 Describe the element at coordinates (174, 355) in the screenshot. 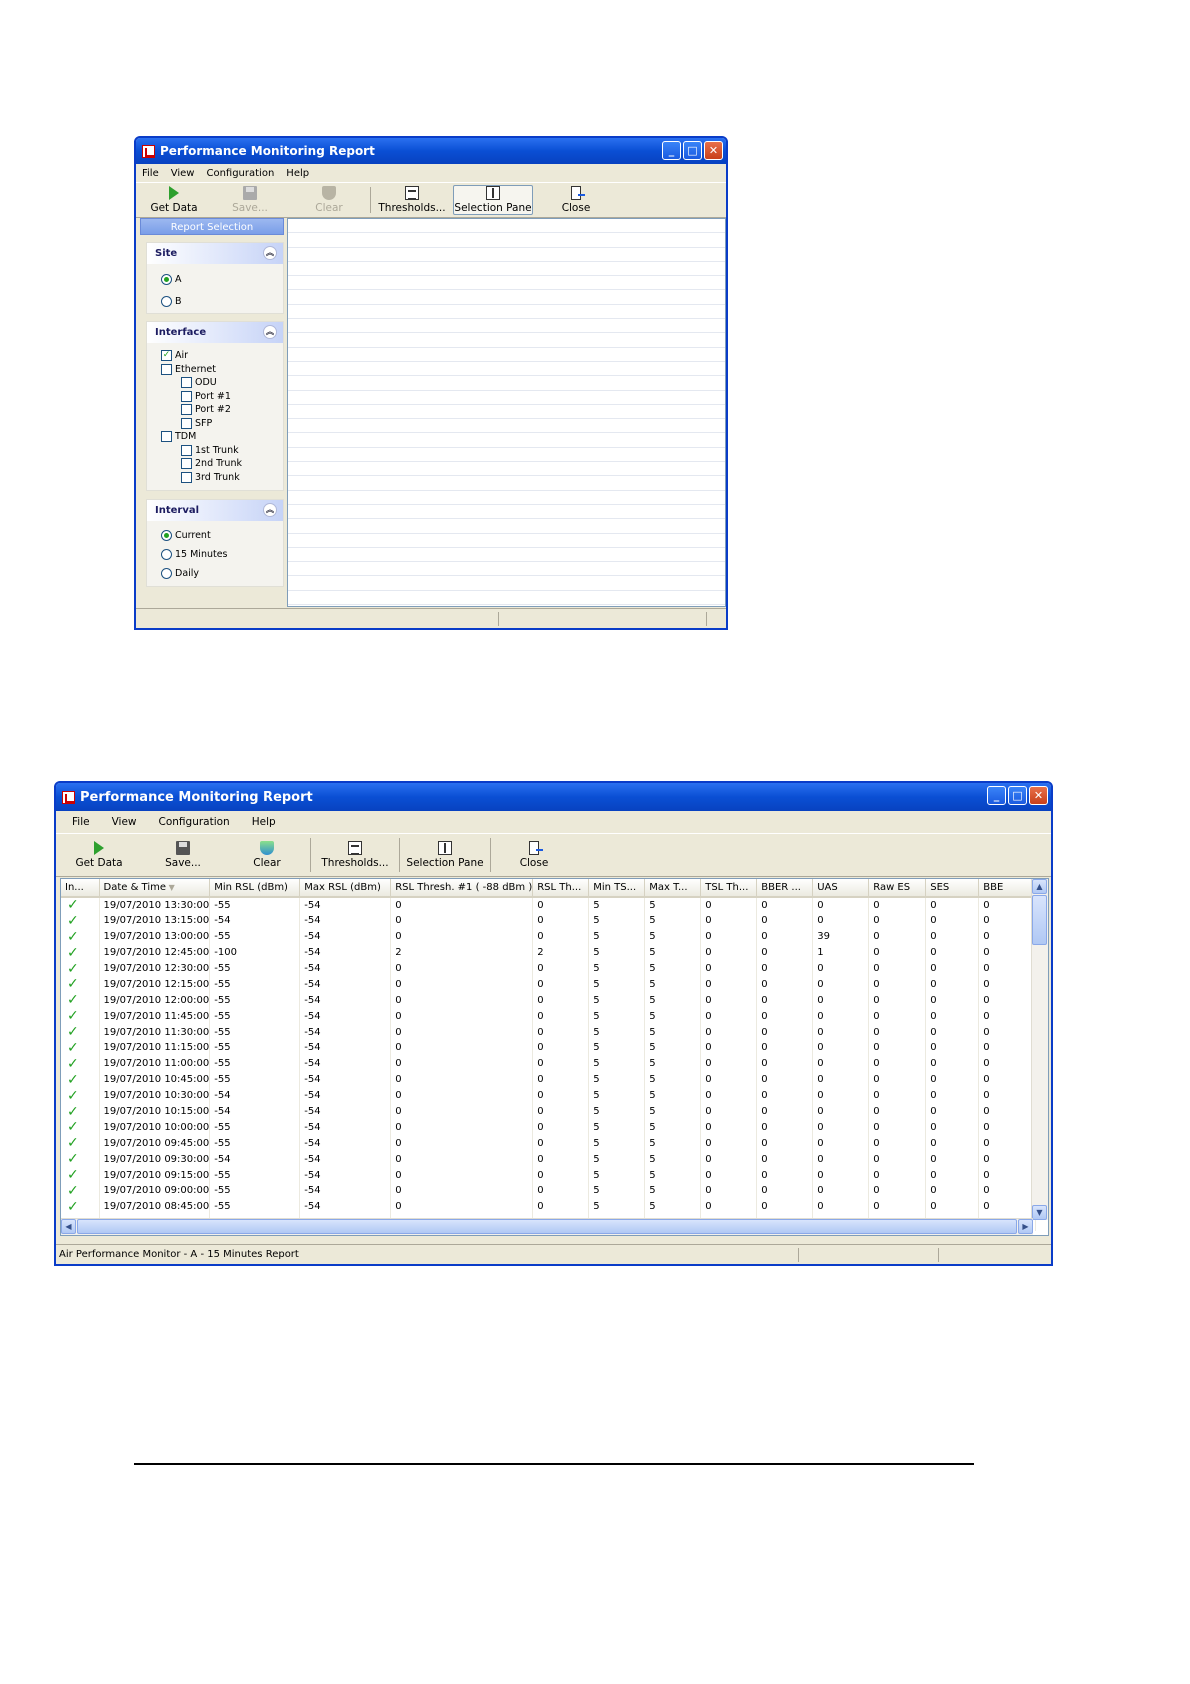

I see `interface-item-air: ✓ Air` at that location.